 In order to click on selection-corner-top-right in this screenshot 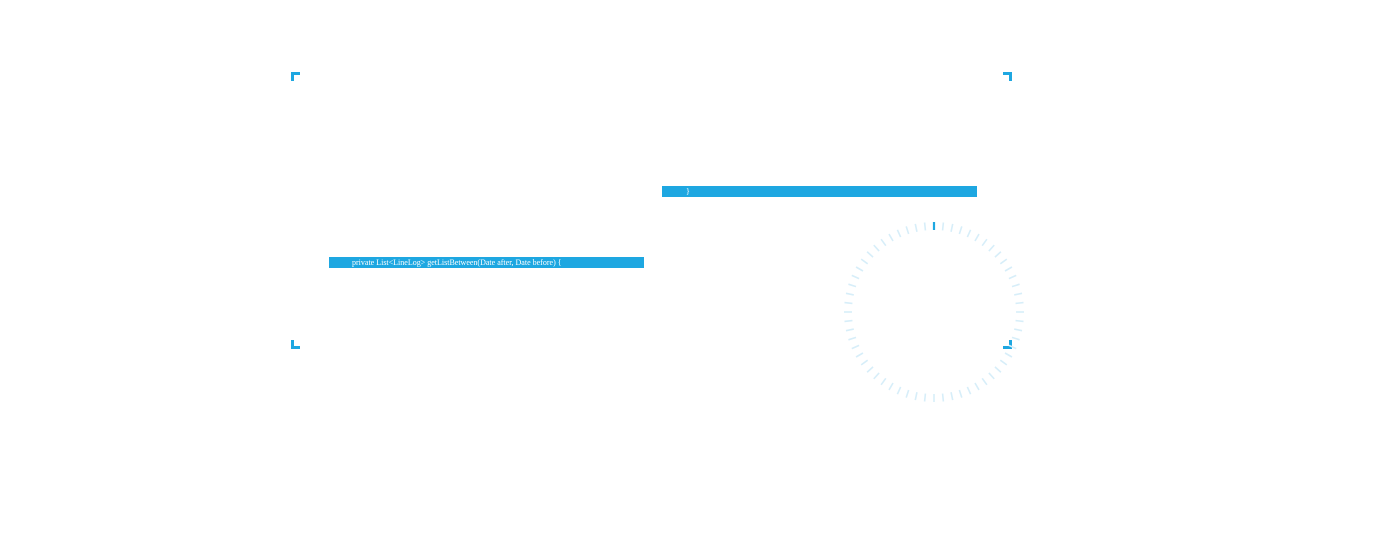, I will do `click(1007, 76)`.